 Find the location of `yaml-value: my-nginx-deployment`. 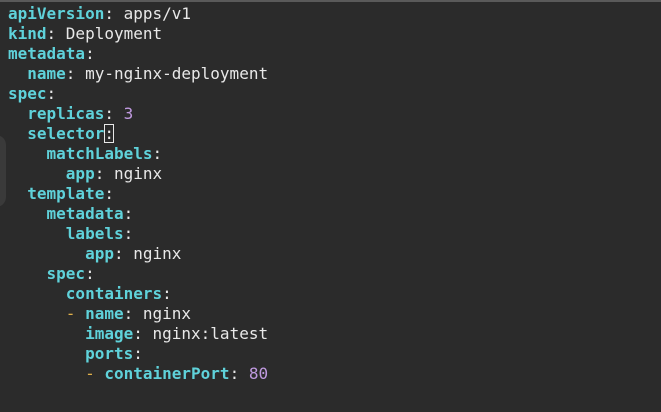

yaml-value: my-nginx-deployment is located at coordinates (177, 73).